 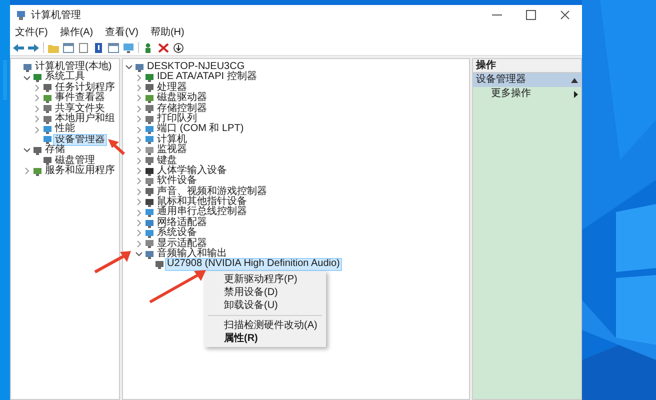 What do you see at coordinates (77, 33) in the screenshot?
I see `menu-item: 操作(A)` at bounding box center [77, 33].